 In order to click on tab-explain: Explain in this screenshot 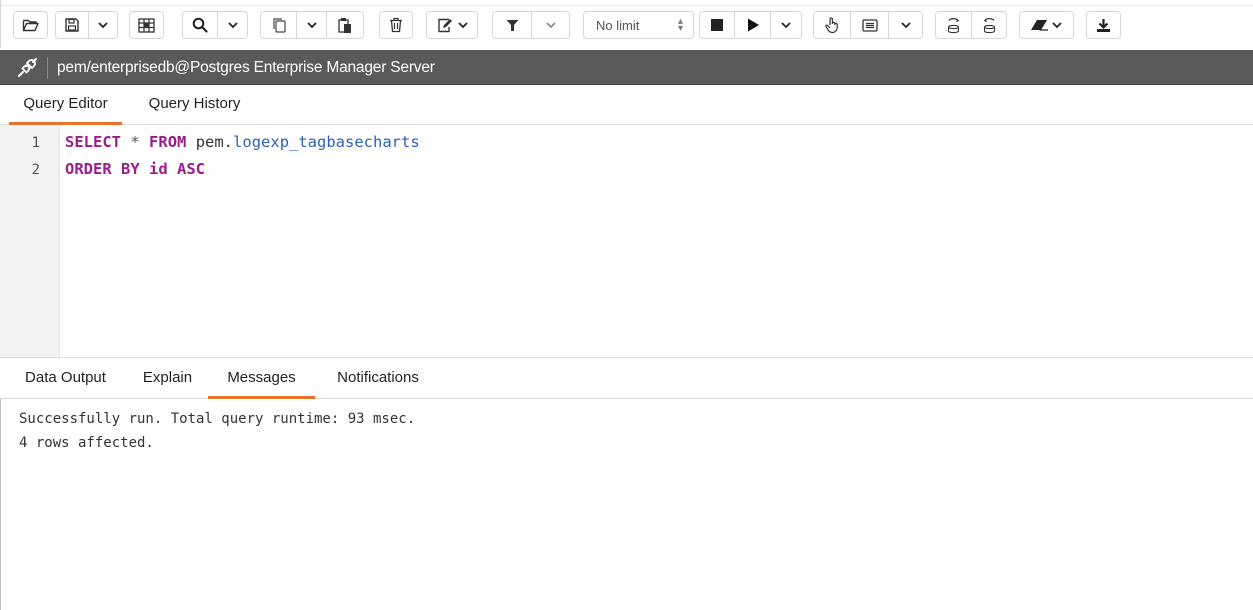, I will do `click(167, 378)`.